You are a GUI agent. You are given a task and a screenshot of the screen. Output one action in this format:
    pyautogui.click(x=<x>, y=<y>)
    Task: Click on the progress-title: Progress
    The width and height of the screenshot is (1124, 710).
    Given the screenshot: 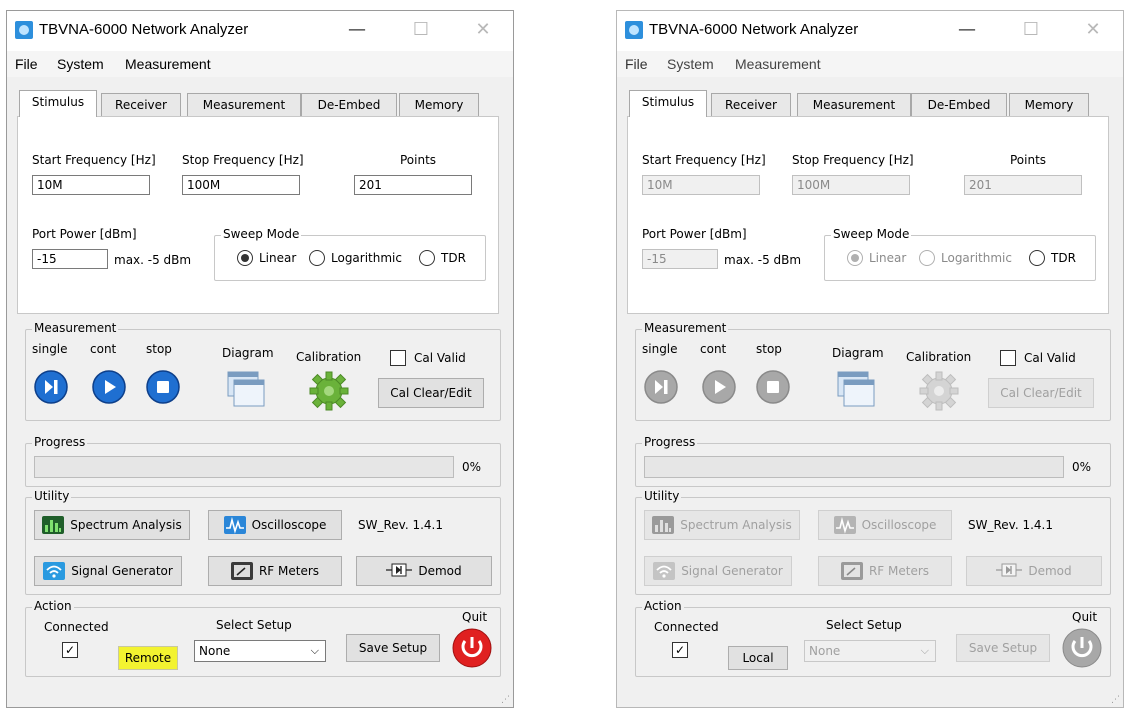 What is the action you would take?
    pyautogui.click(x=670, y=442)
    